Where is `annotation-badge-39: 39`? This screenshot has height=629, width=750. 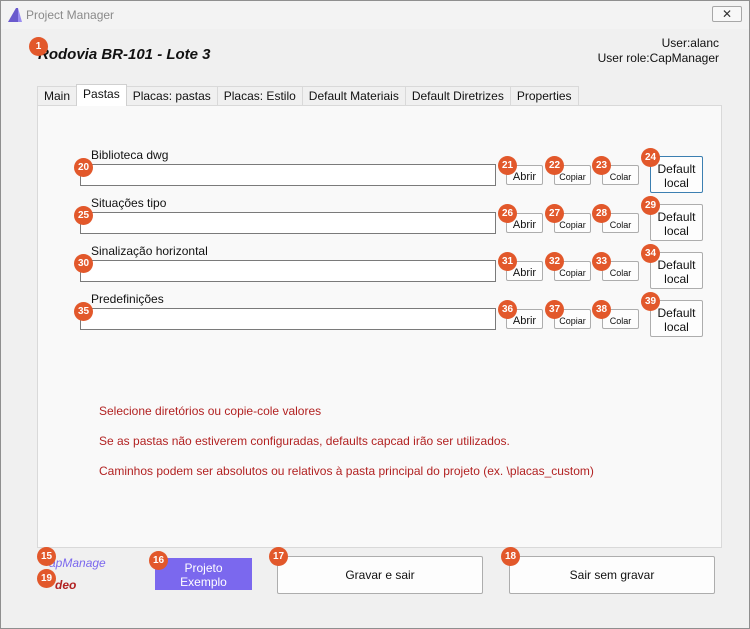 annotation-badge-39: 39 is located at coordinates (650, 301).